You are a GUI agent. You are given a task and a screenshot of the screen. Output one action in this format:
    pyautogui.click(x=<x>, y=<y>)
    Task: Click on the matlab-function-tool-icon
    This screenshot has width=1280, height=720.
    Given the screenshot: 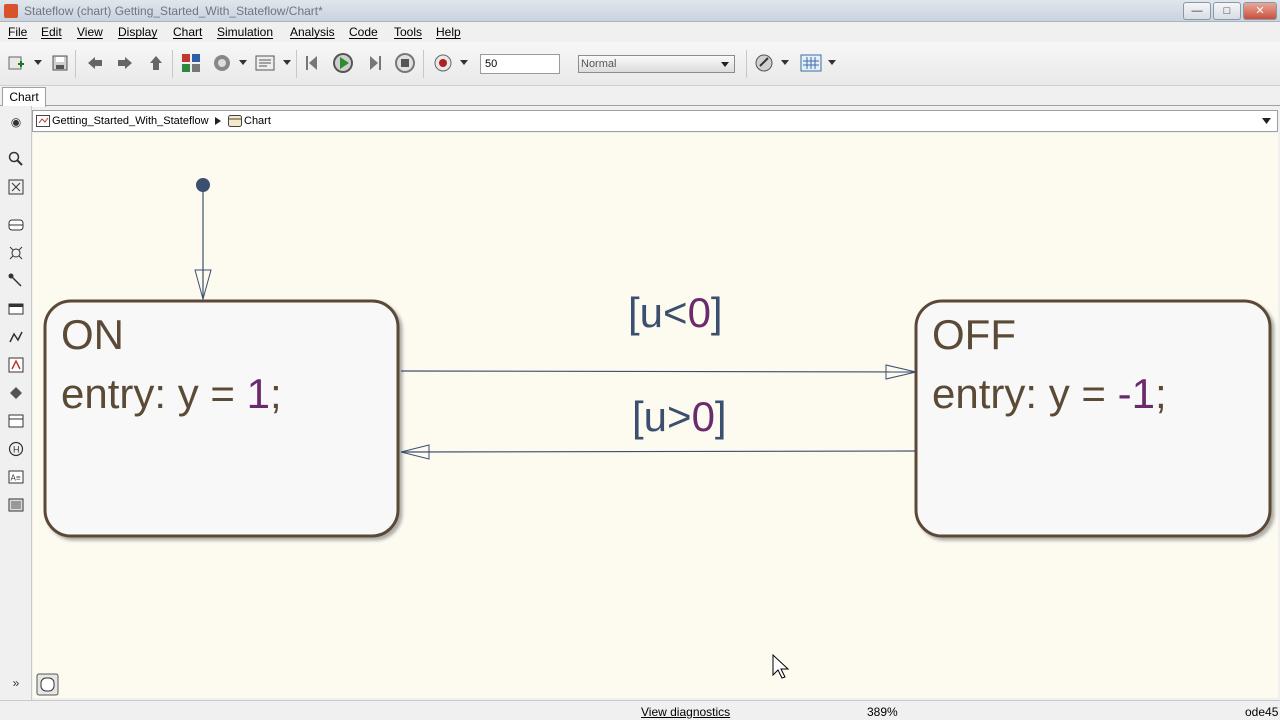 What is the action you would take?
    pyautogui.click(x=16, y=365)
    